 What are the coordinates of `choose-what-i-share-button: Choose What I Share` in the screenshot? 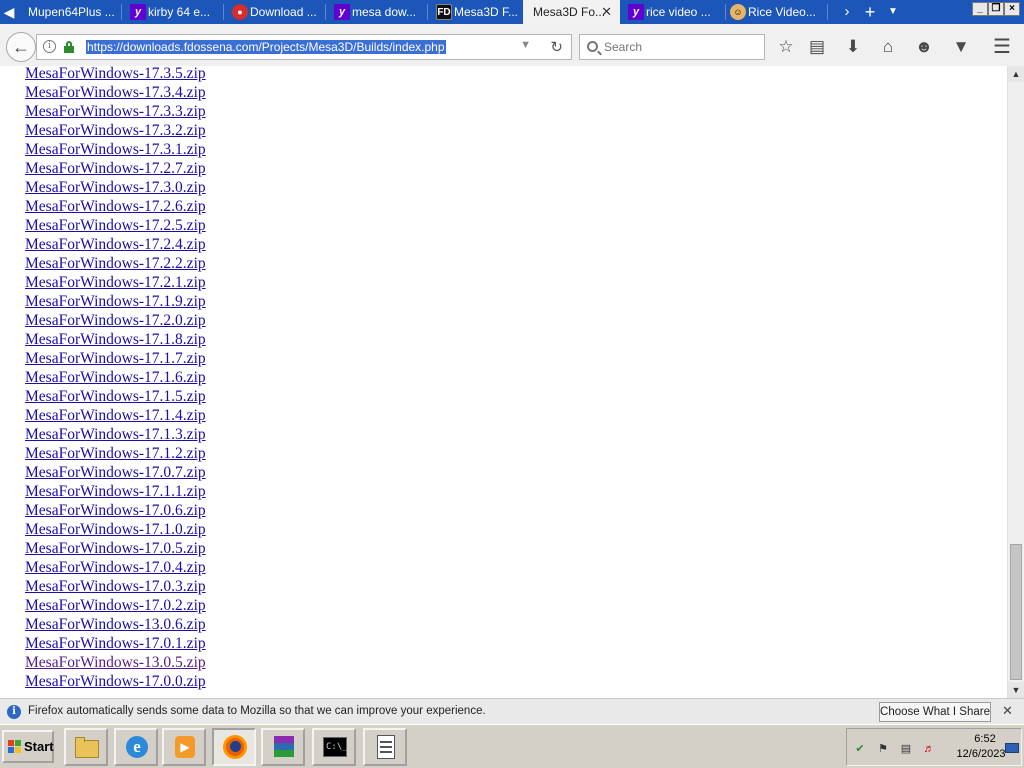 It's located at (935, 712).